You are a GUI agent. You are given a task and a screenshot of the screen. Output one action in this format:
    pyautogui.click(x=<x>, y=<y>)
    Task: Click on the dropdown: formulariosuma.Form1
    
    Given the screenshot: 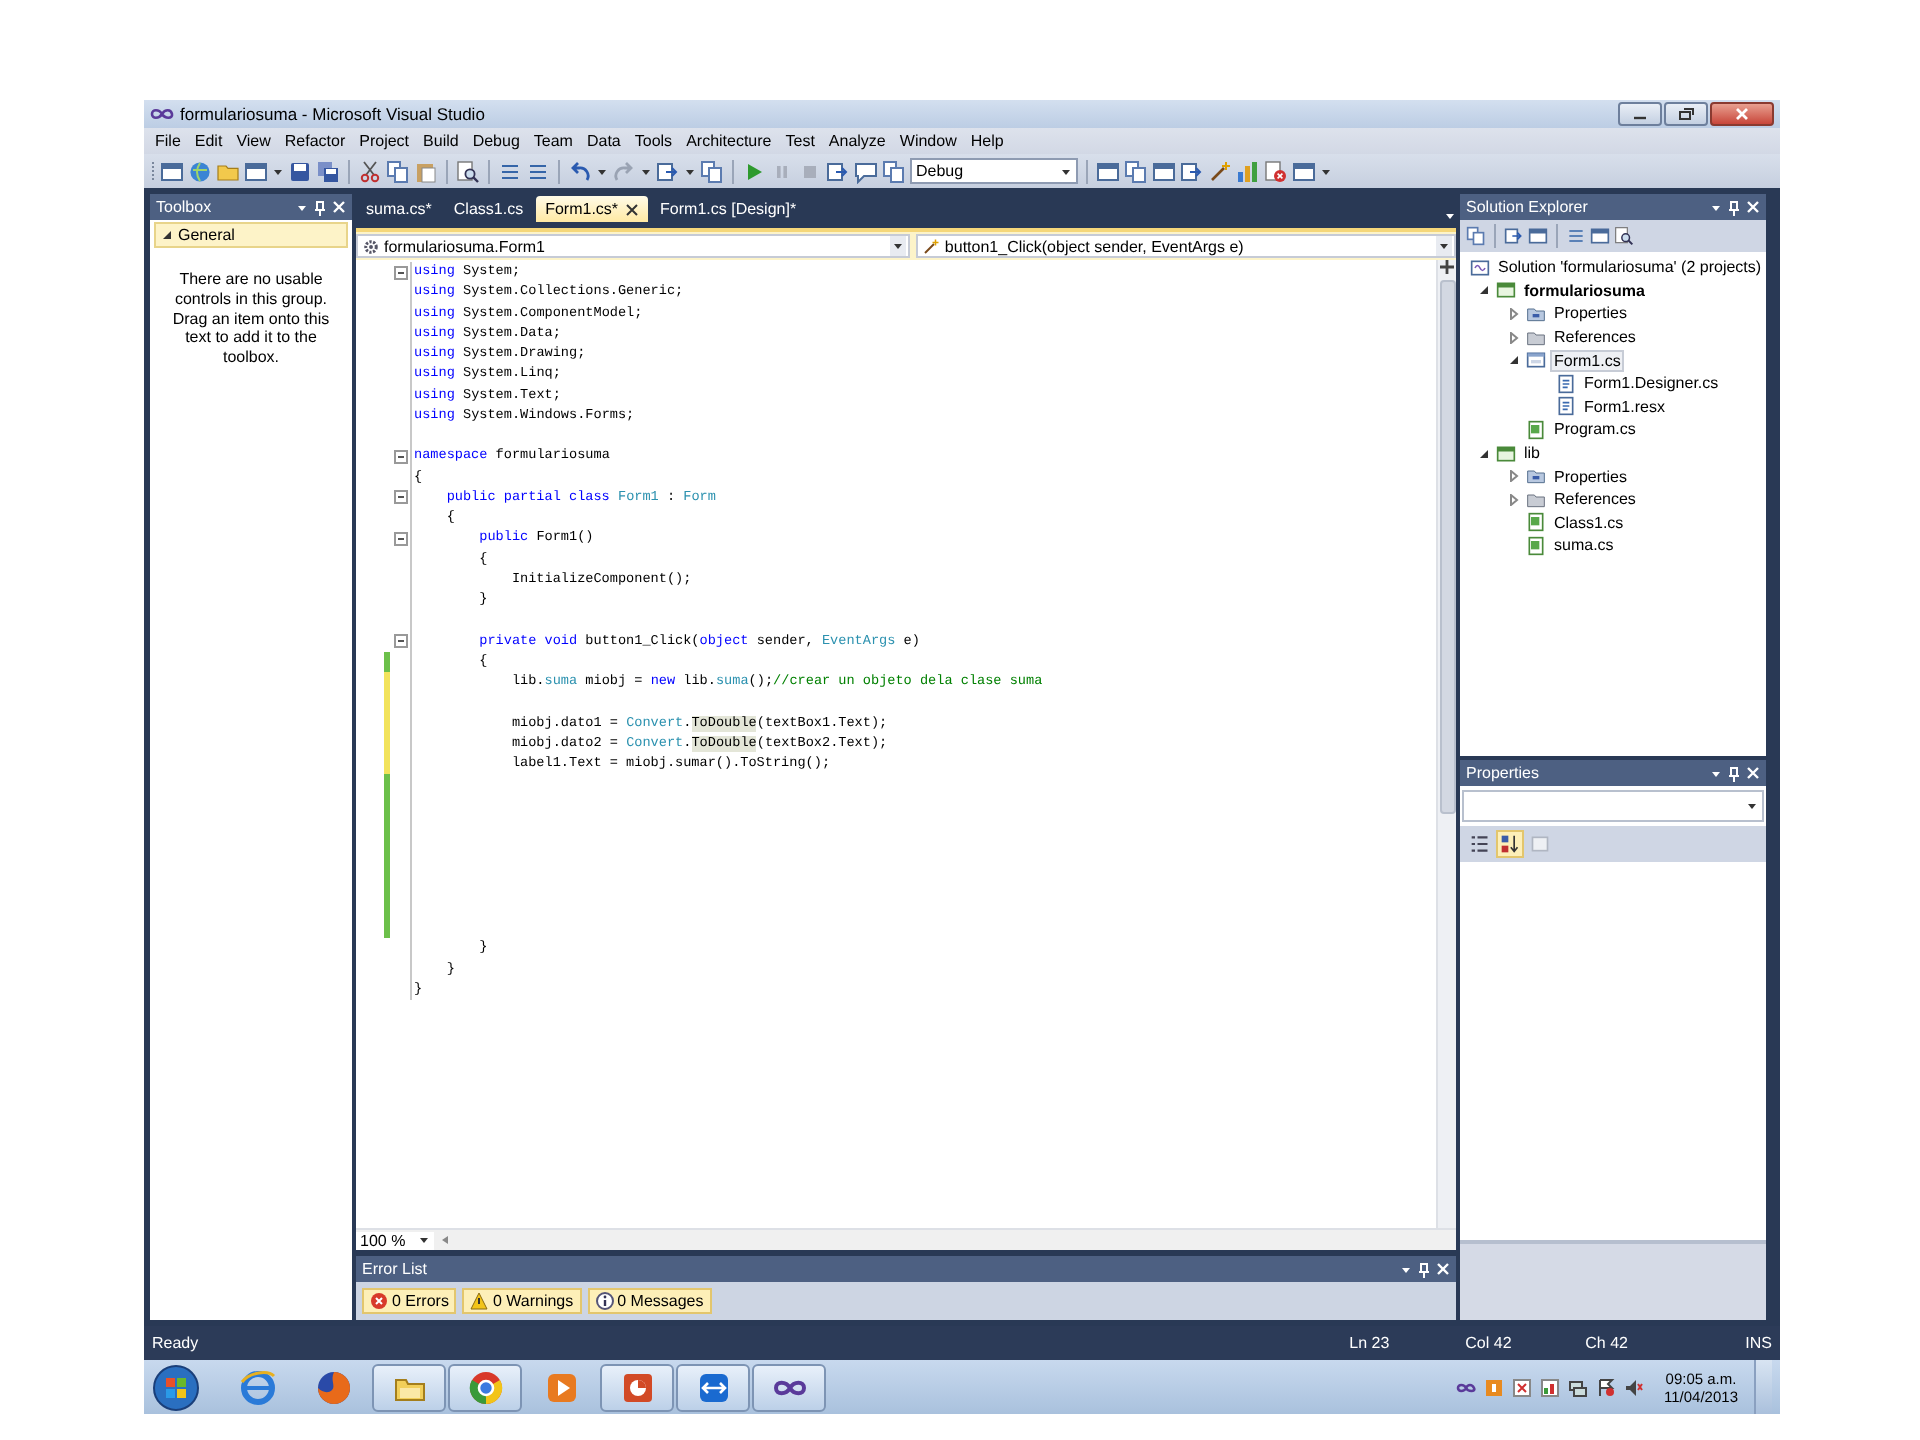 What is the action you would take?
    pyautogui.click(x=633, y=246)
    